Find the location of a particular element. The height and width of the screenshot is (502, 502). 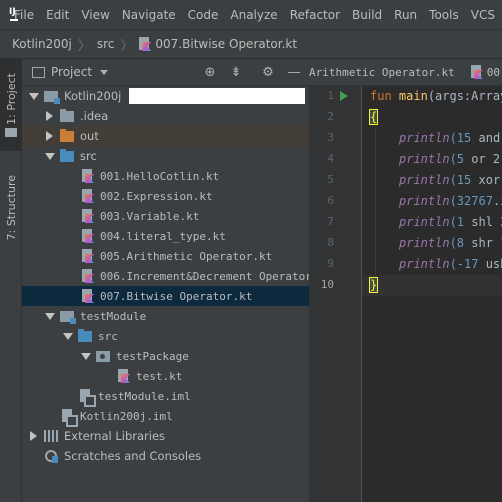

tree-item-label: out is located at coordinates (89, 136).